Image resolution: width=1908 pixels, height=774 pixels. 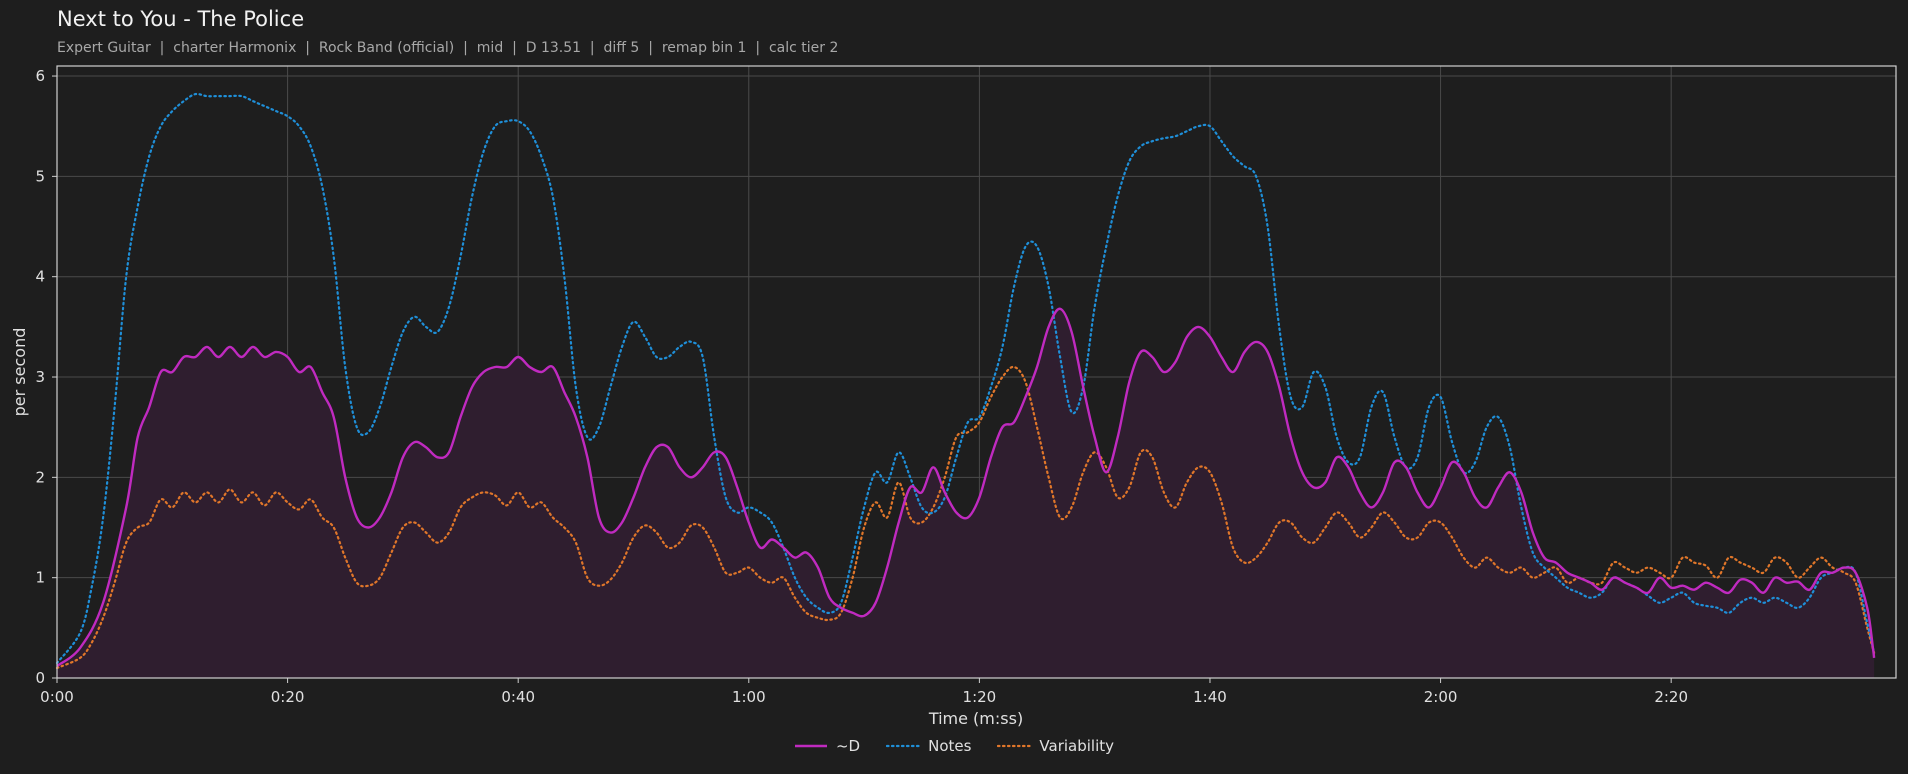 I want to click on y-tick-label: 4, so click(x=40, y=277).